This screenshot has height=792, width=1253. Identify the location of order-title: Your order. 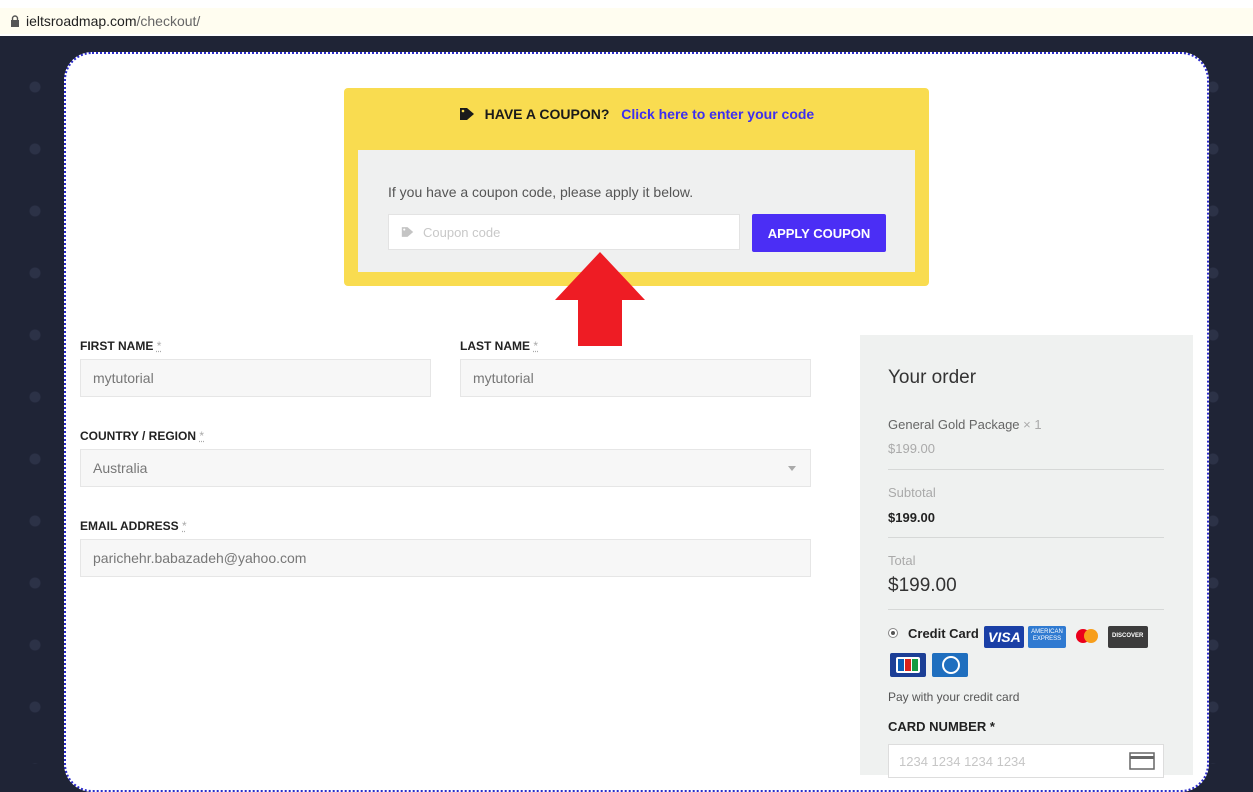
(932, 378).